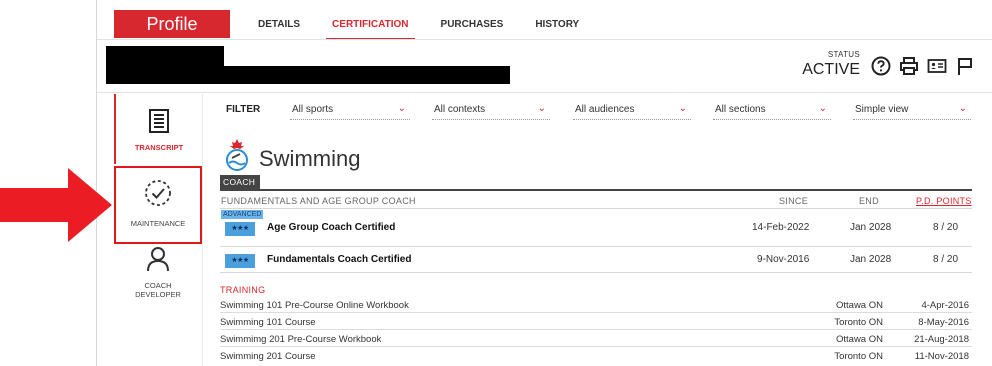 The image size is (992, 366). I want to click on filter-value: Simple view, so click(882, 109).